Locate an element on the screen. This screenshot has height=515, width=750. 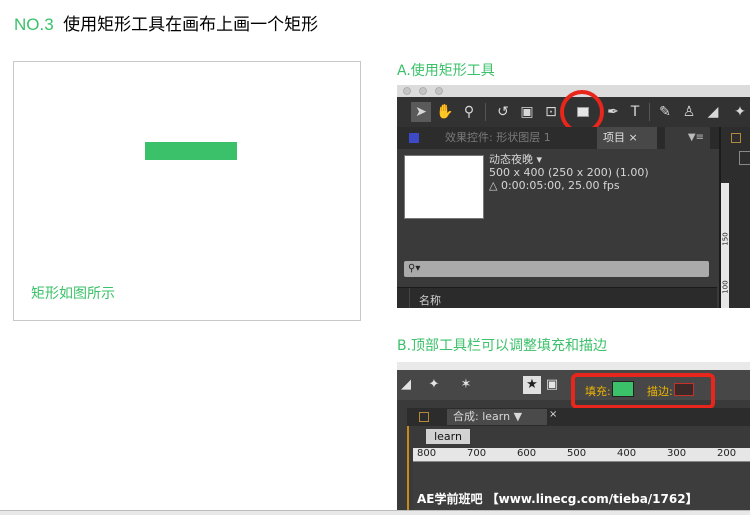
star-toggle-icon: ★ is located at coordinates (532, 385).